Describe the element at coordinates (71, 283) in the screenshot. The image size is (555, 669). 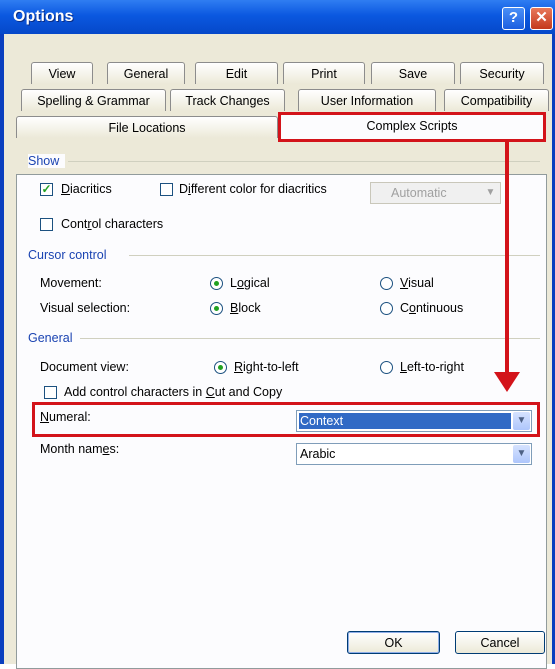
I see `movement-label: Movement:` at that location.